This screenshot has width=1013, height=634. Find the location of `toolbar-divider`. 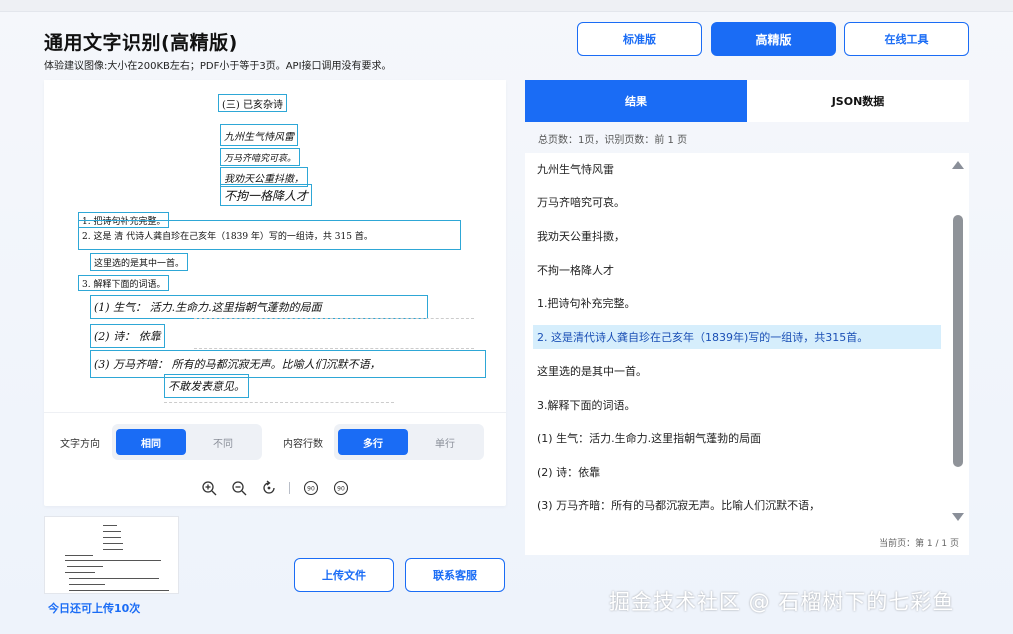

toolbar-divider is located at coordinates (289, 488).